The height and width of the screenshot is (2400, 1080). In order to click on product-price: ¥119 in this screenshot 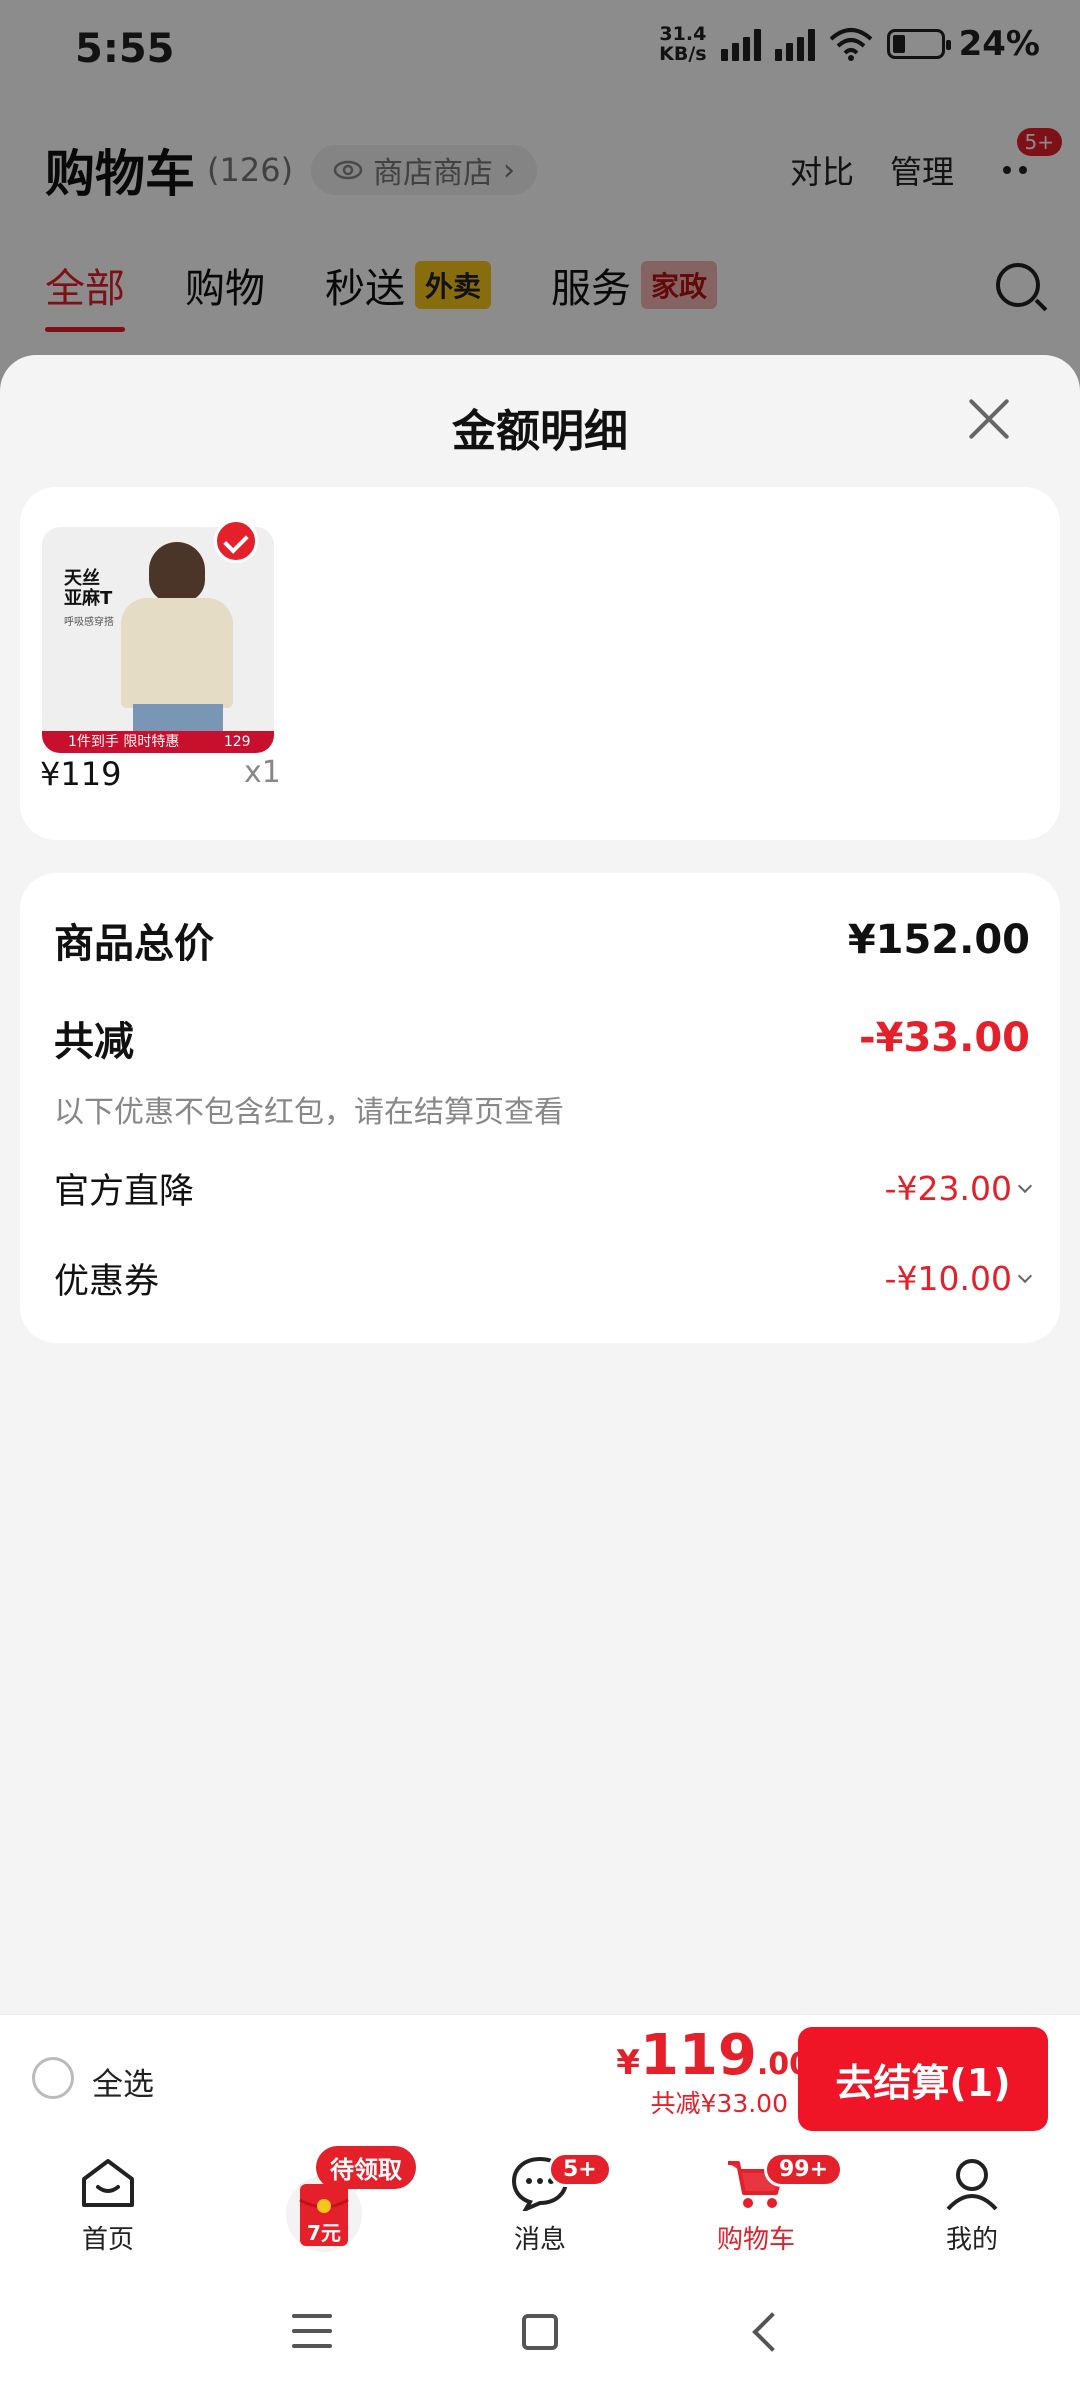, I will do `click(81, 774)`.